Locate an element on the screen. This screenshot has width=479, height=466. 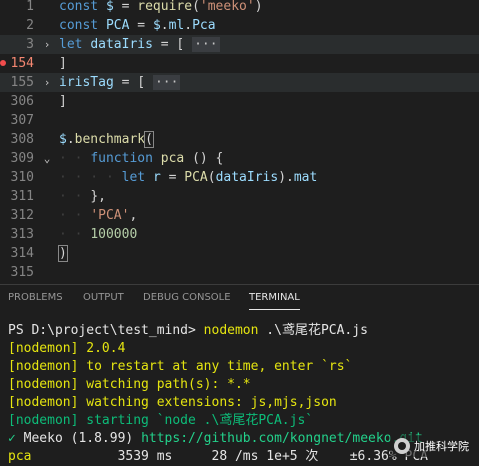
code-line: 310 · · · · let r = PCA(dataIris).mat is located at coordinates (239, 177).